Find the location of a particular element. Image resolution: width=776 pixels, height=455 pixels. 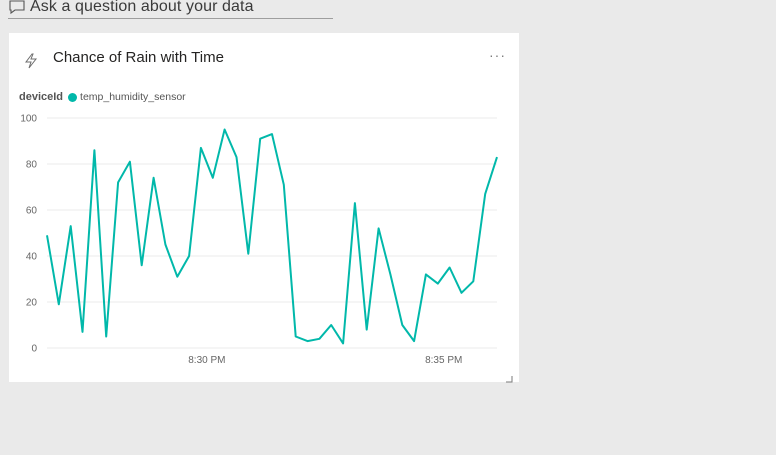

y-tick-label: 60 is located at coordinates (32, 211).